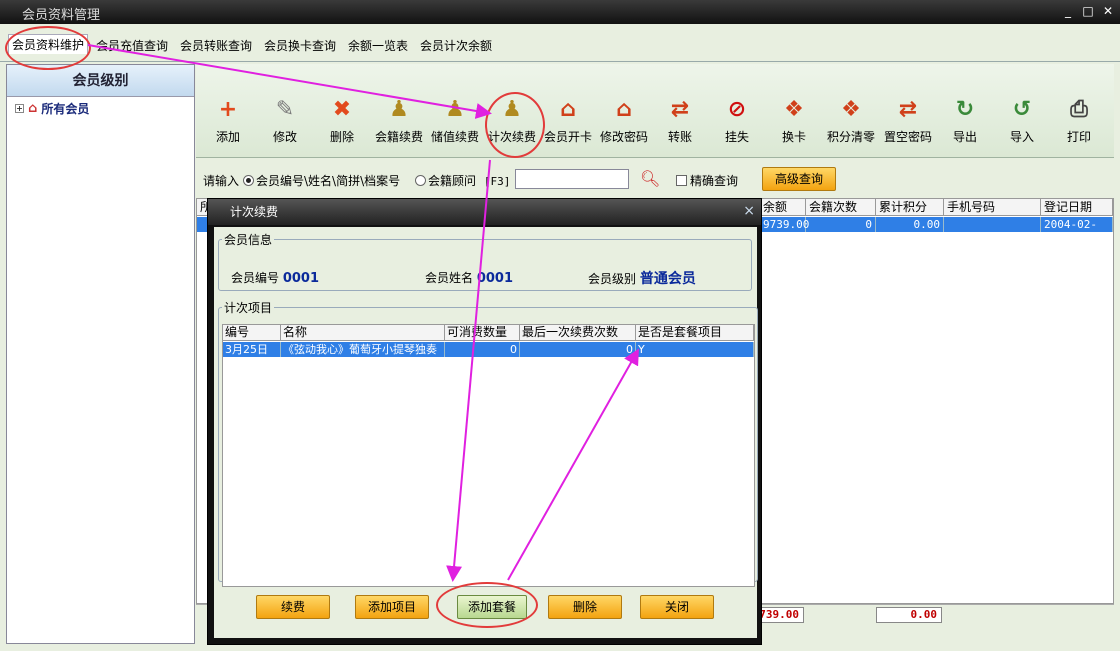 This screenshot has width=1120, height=651. What do you see at coordinates (749, 211) in the screenshot?
I see `dialog-close-icon: ×` at bounding box center [749, 211].